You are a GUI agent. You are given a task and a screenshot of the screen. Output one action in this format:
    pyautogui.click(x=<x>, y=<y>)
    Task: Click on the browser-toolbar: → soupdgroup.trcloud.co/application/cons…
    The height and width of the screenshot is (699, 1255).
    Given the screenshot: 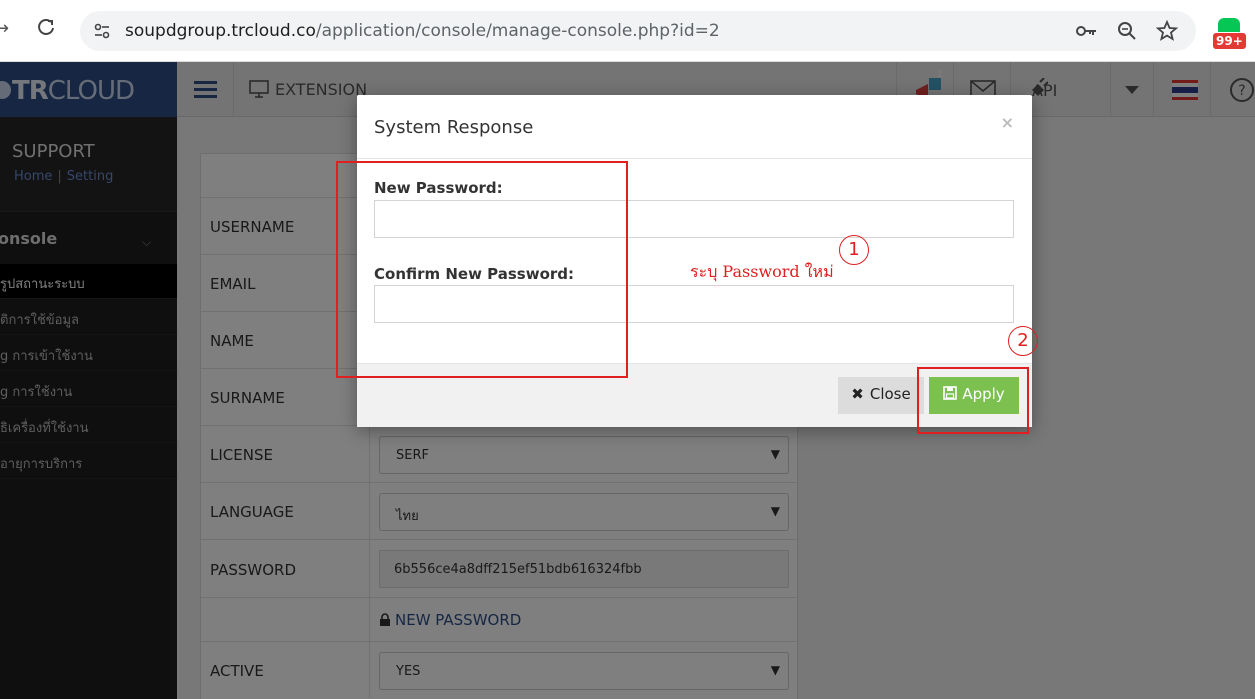 What is the action you would take?
    pyautogui.click(x=627, y=31)
    